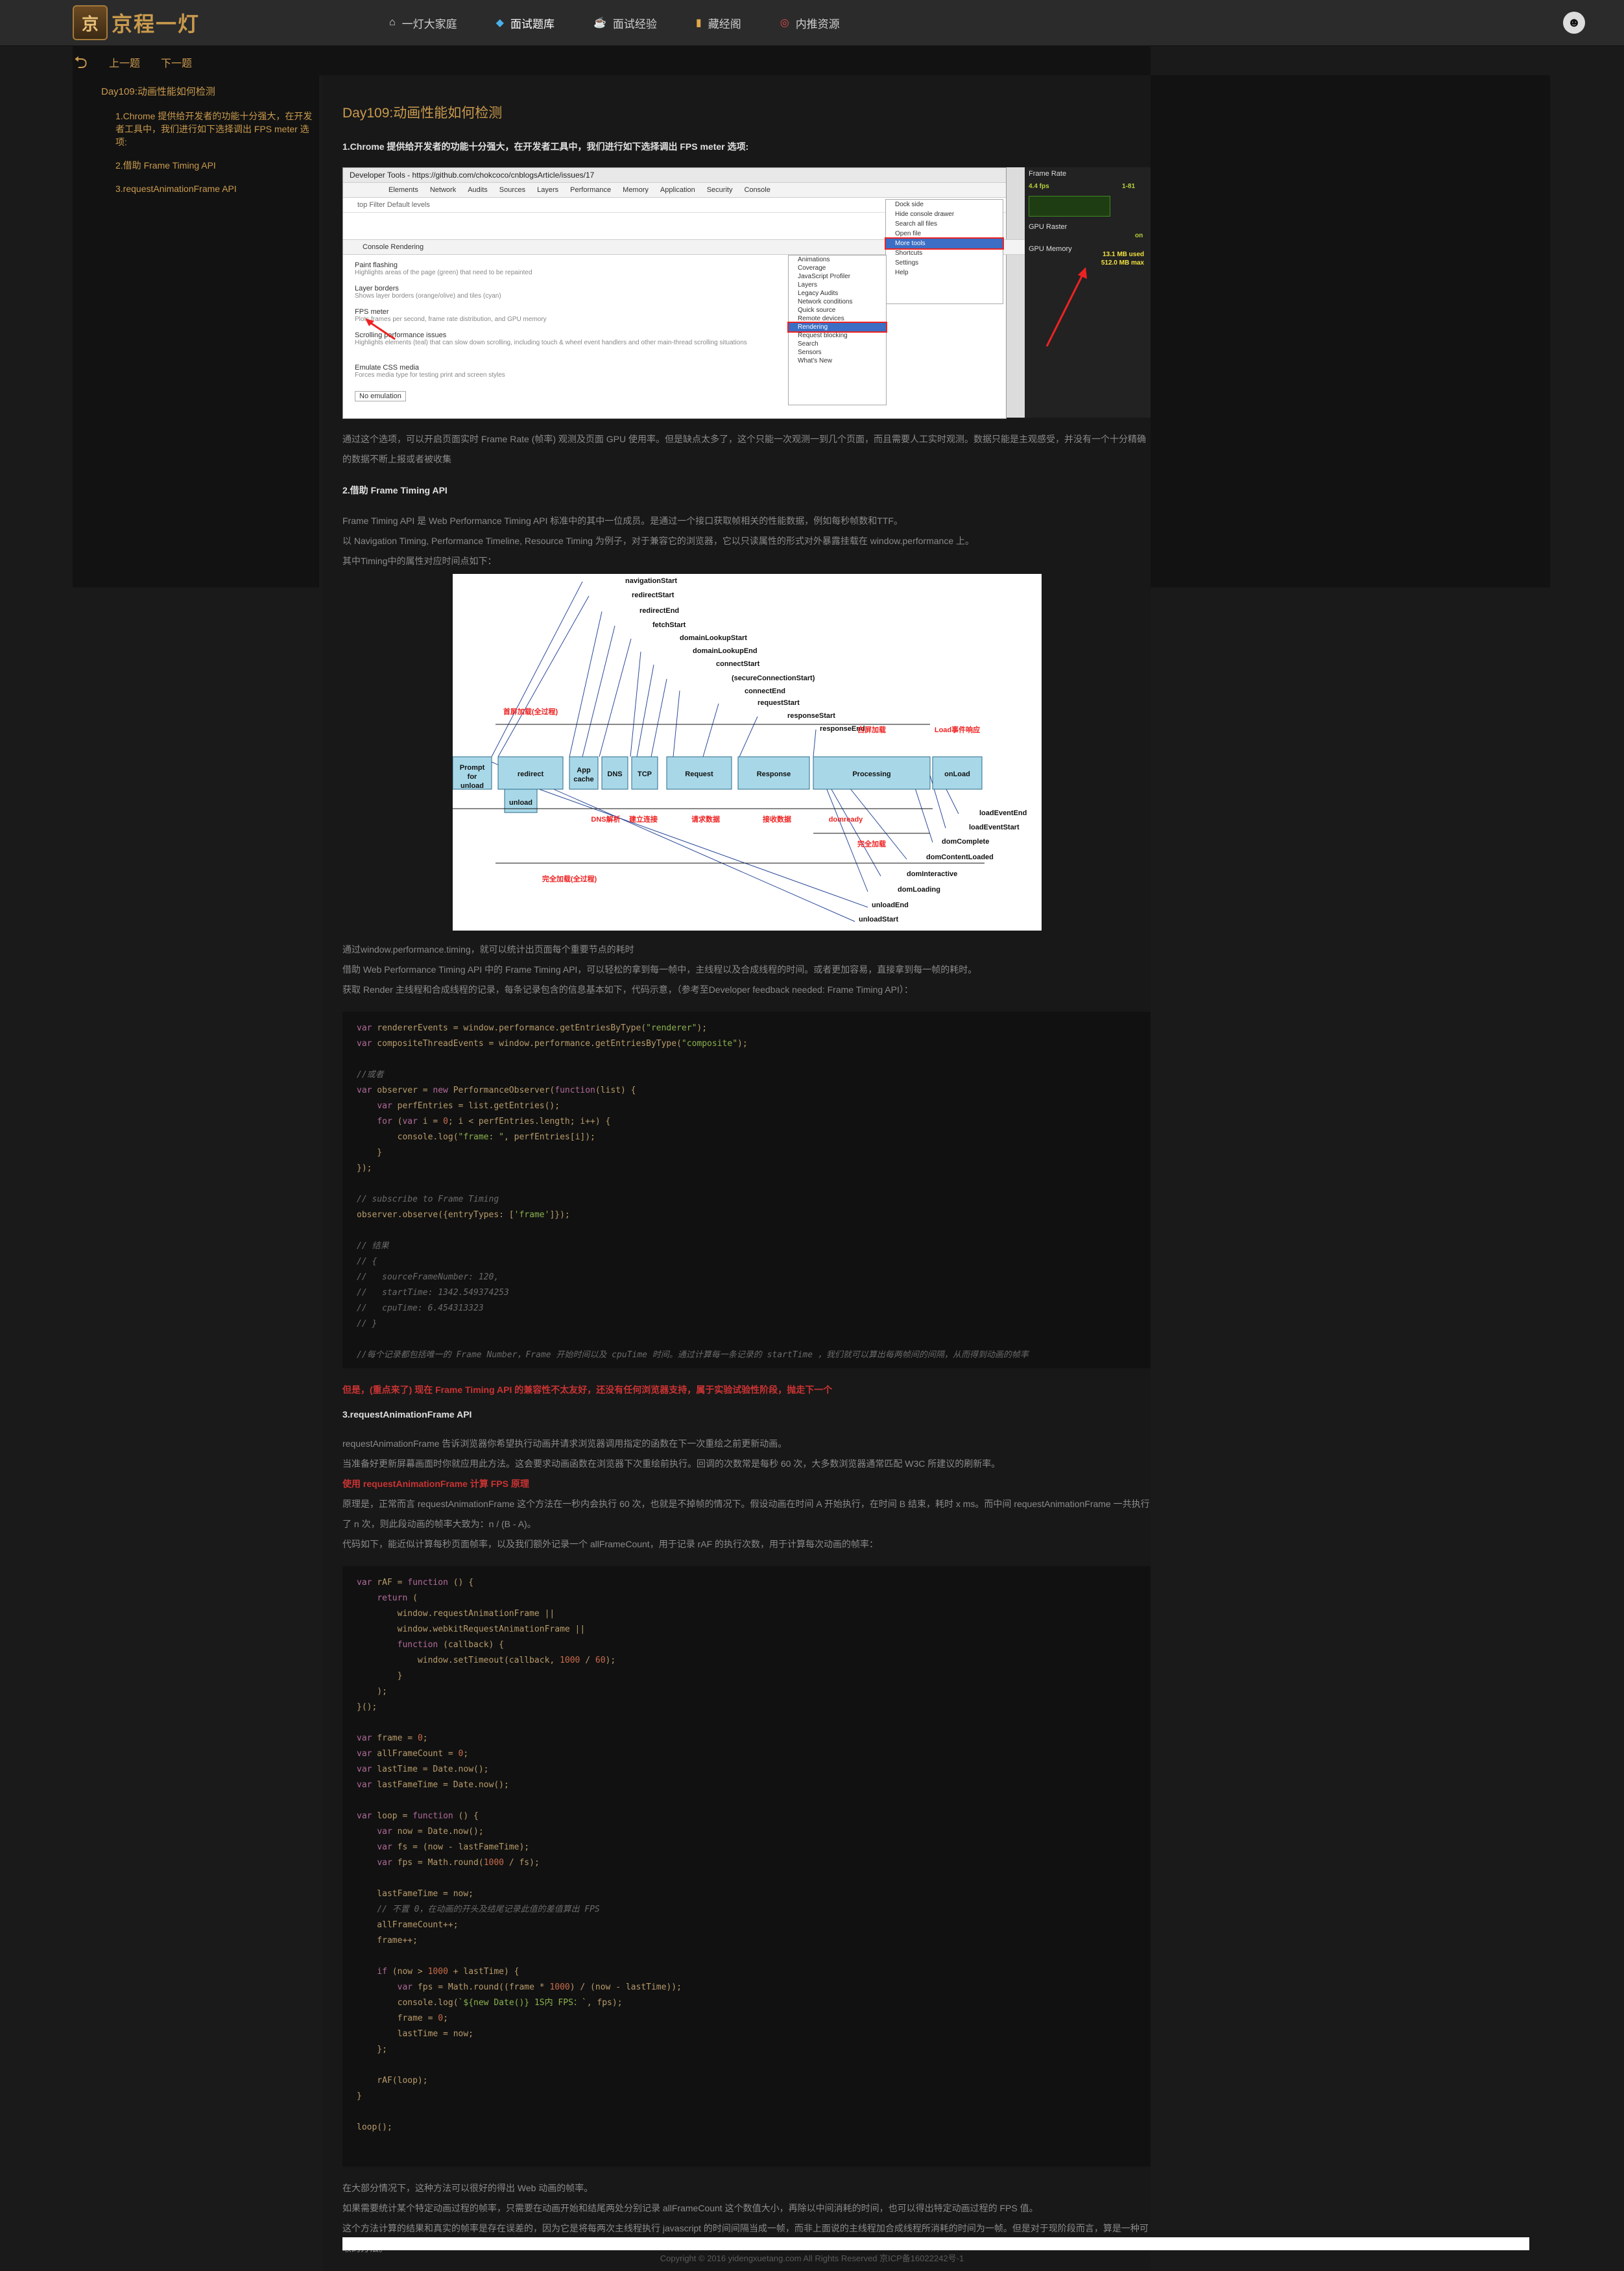 The image size is (1624, 2271). I want to click on timing-label: loadEventStart, so click(994, 827).